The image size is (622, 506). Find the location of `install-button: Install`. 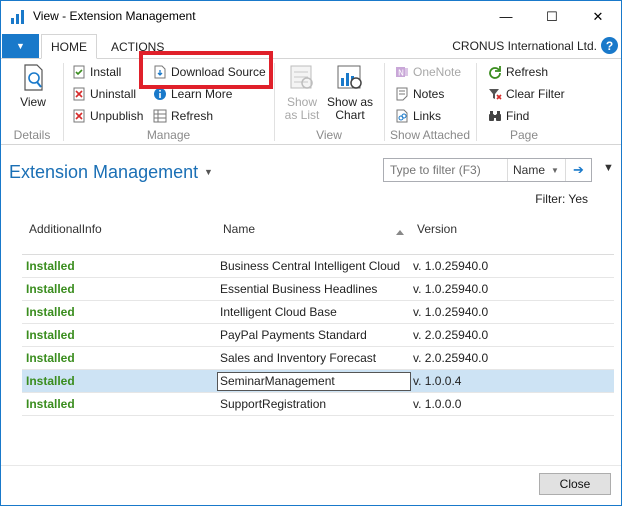

install-button: Install is located at coordinates (96, 72).